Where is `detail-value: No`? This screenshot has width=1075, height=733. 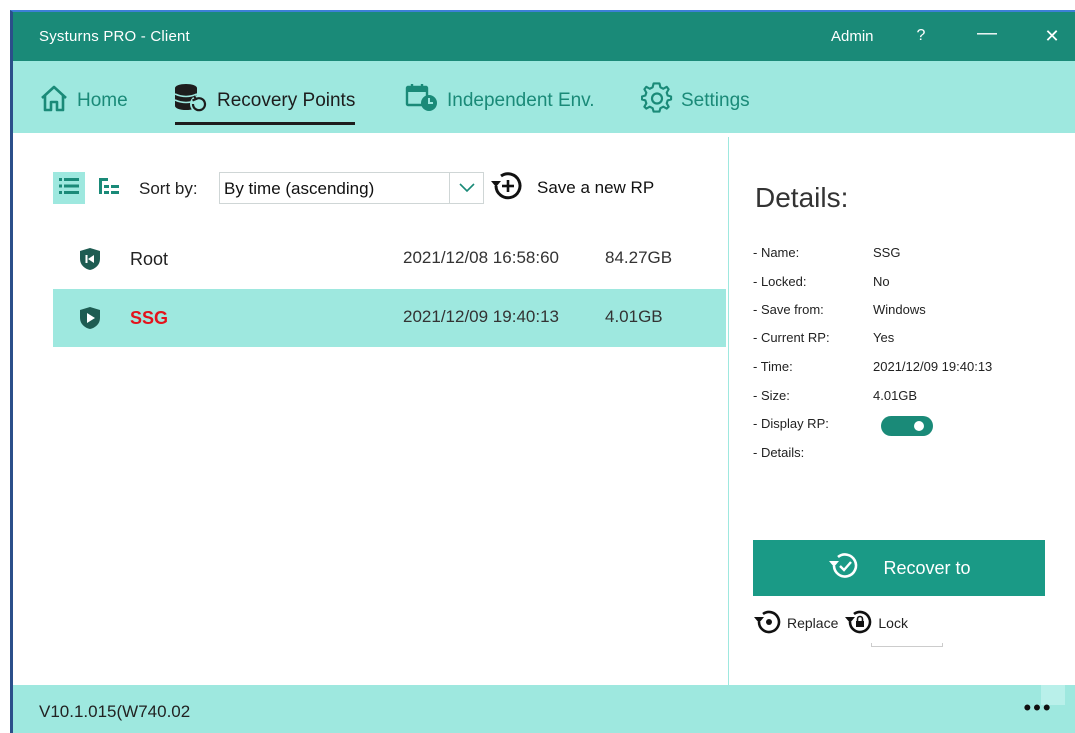
detail-value: No is located at coordinates (881, 281).